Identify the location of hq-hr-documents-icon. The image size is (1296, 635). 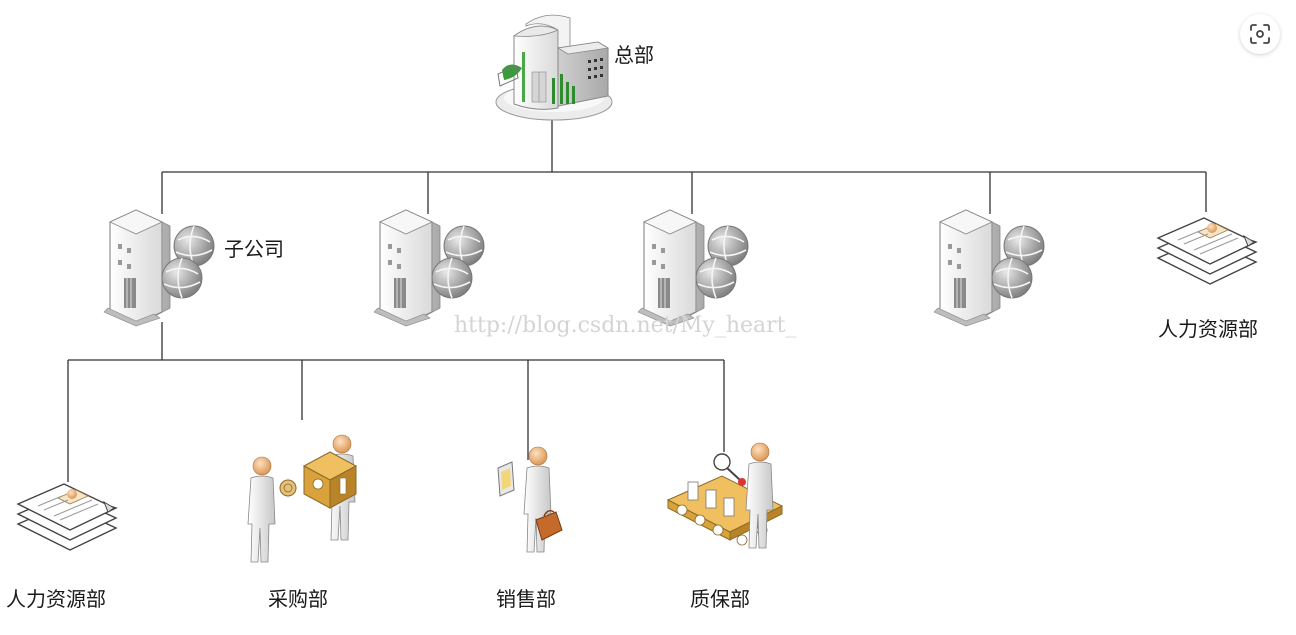
(1207, 251).